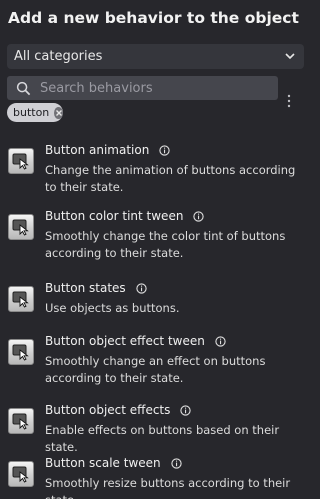 The height and width of the screenshot is (499, 320). What do you see at coordinates (96, 288) in the screenshot?
I see `behavior-name: Button states` at bounding box center [96, 288].